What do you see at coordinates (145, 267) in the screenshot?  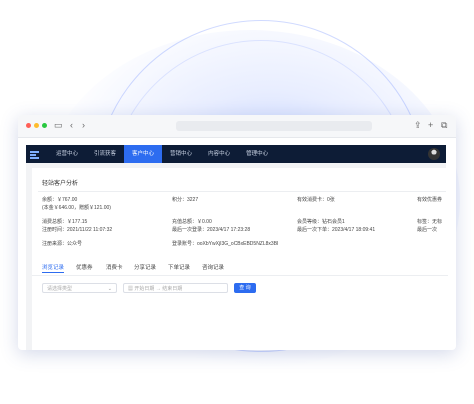 I see `tab-share-records: 分享记录` at bounding box center [145, 267].